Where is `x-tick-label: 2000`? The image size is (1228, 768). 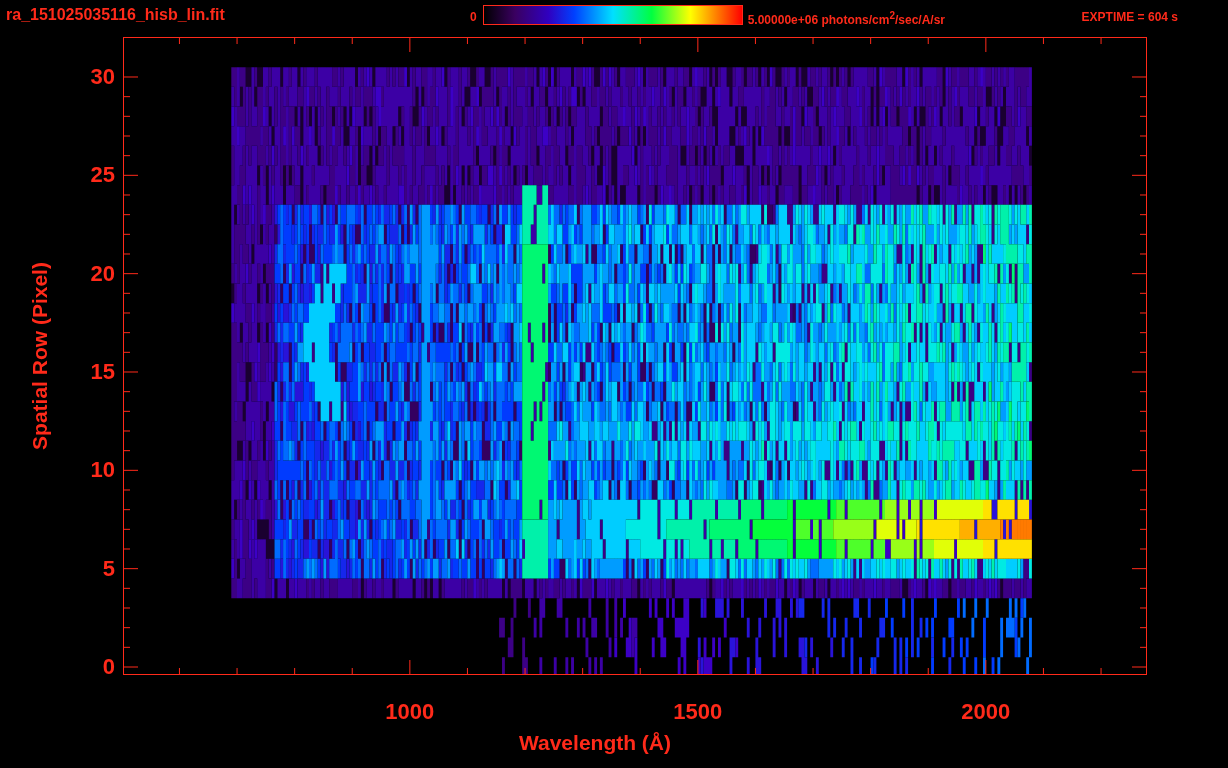
x-tick-label: 2000 is located at coordinates (986, 712).